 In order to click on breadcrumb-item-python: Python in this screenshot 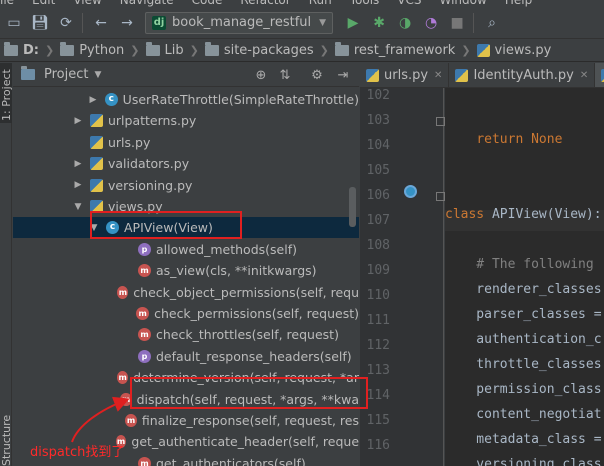, I will do `click(92, 50)`.